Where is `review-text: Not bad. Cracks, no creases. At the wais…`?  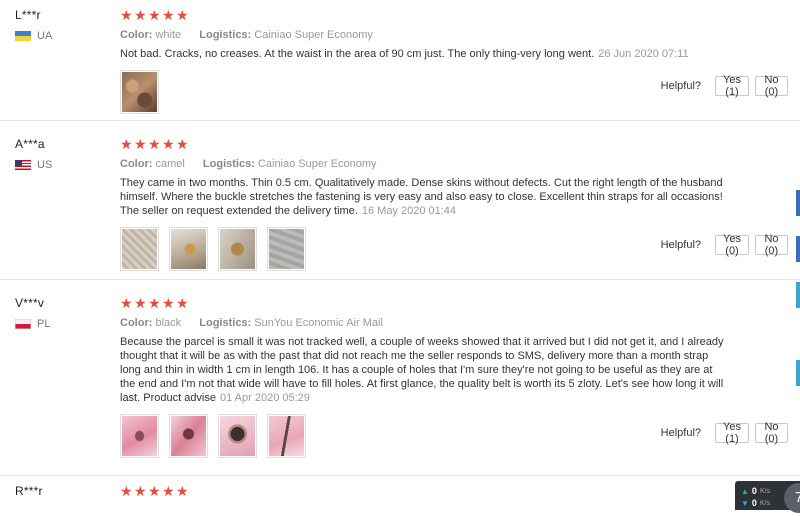 review-text: Not bad. Cracks, no creases. At the wais… is located at coordinates (425, 54).